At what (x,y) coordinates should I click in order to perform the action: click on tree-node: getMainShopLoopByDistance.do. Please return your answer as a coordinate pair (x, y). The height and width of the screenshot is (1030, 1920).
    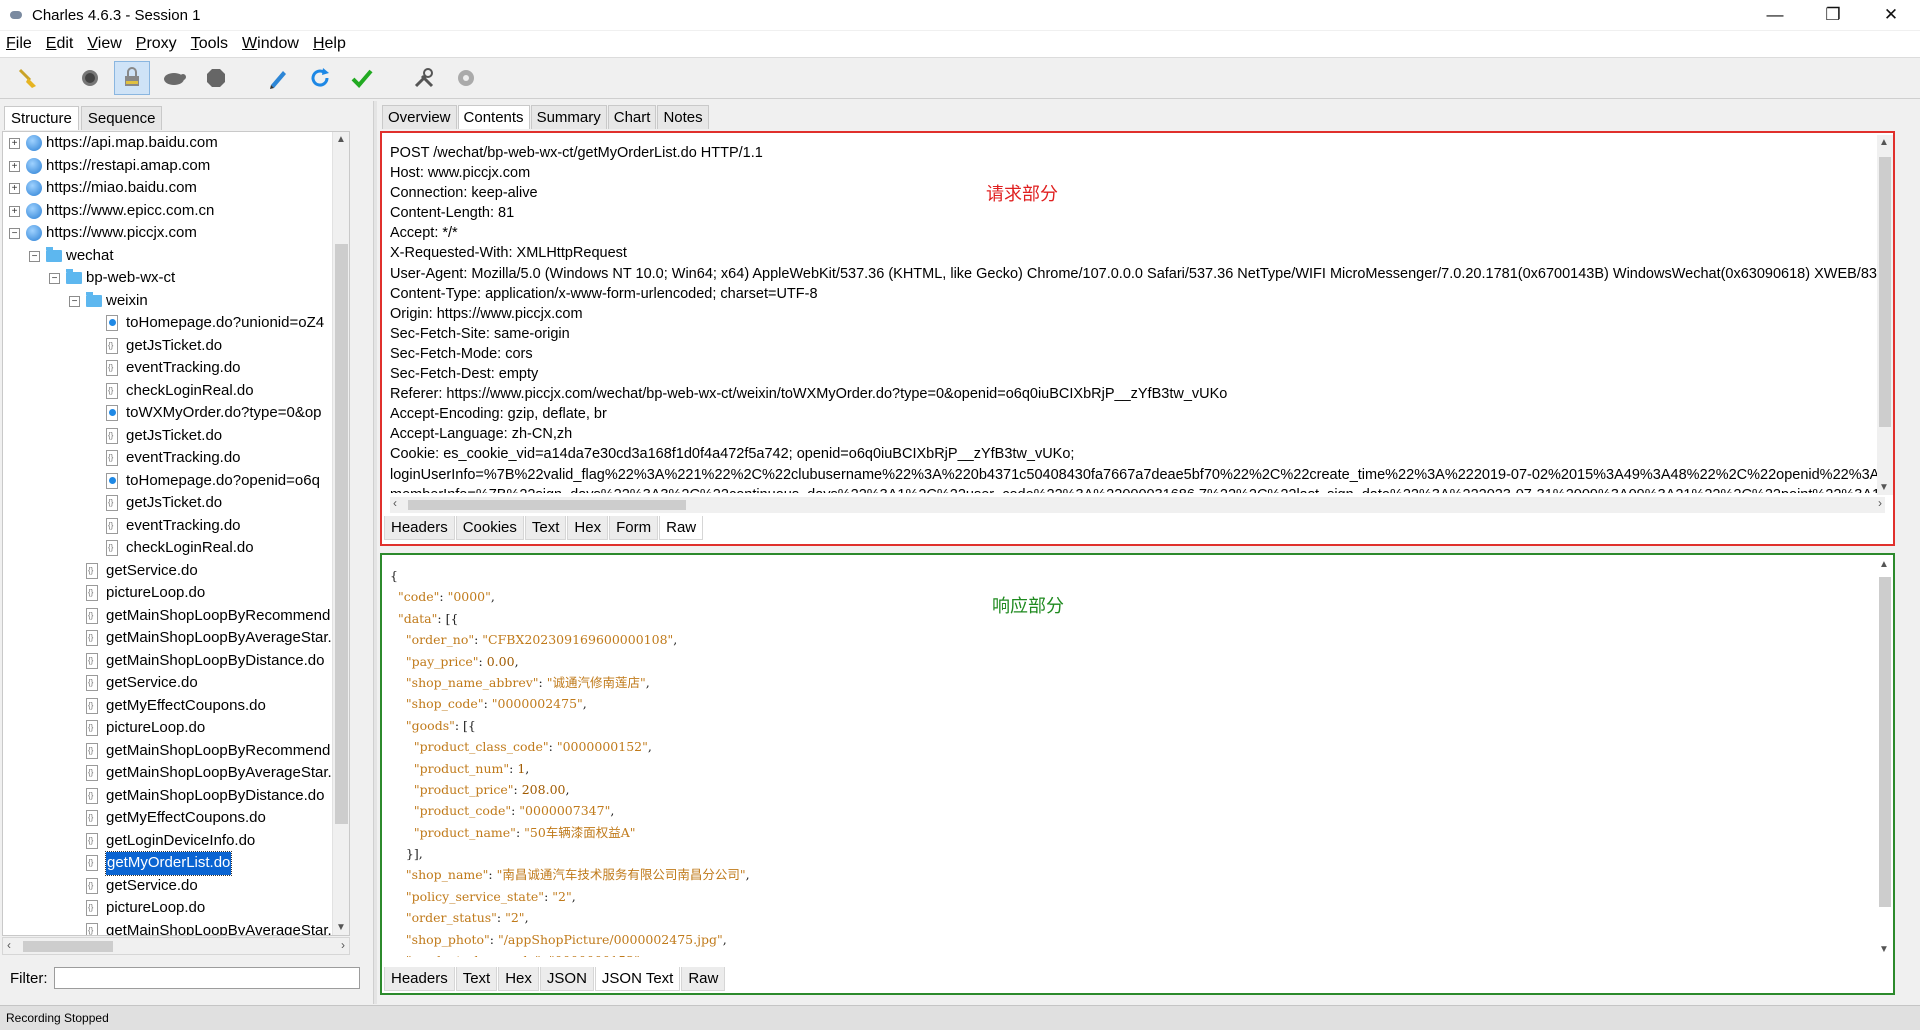
    Looking at the image, I should click on (176, 796).